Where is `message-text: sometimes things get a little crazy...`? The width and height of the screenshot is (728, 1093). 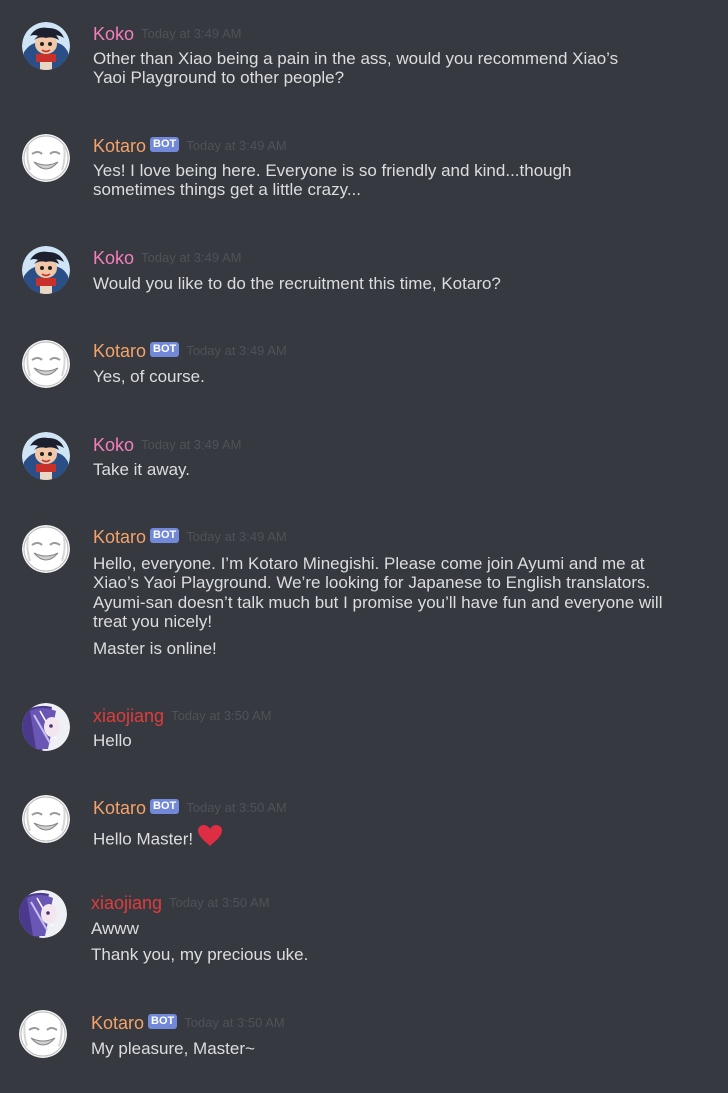 message-text: sometimes things get a little crazy... is located at coordinates (227, 189).